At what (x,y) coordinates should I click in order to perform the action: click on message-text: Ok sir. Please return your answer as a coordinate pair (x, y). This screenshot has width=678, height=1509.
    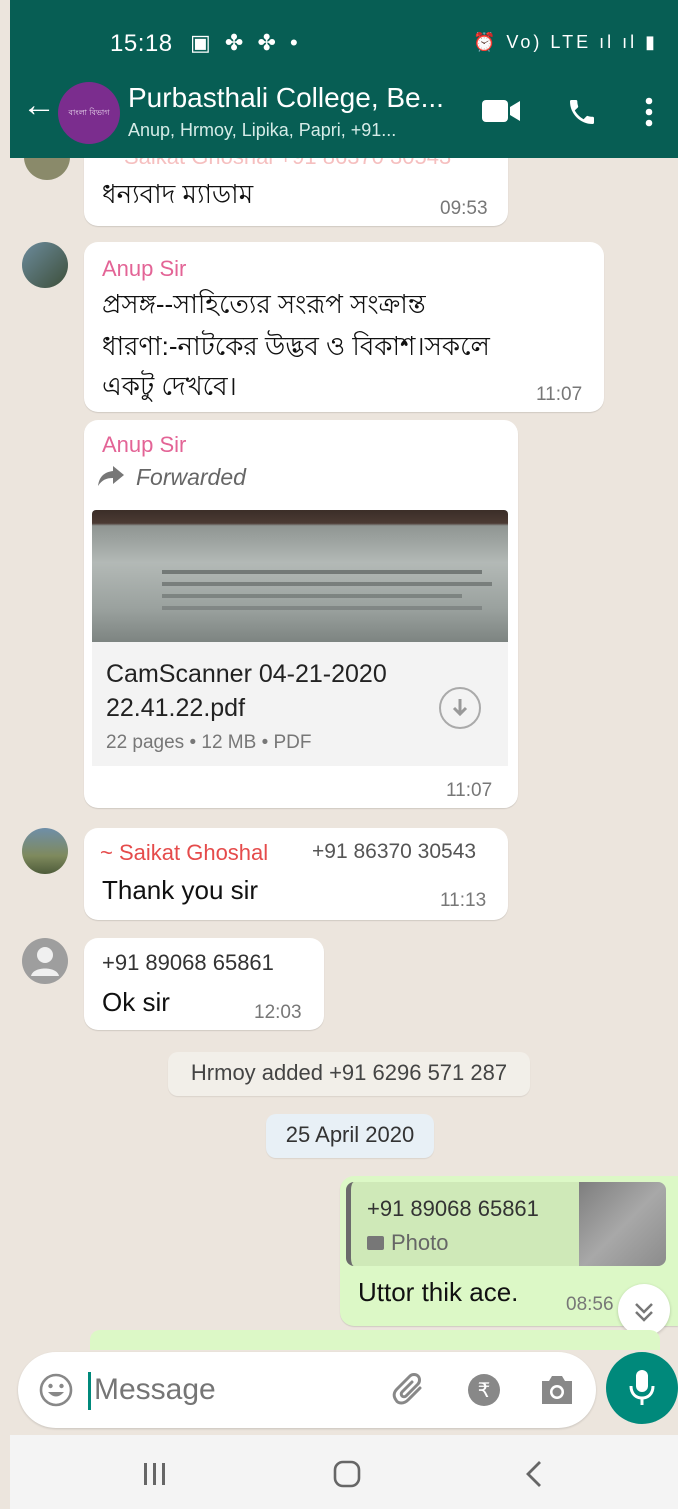
    Looking at the image, I should click on (136, 1002).